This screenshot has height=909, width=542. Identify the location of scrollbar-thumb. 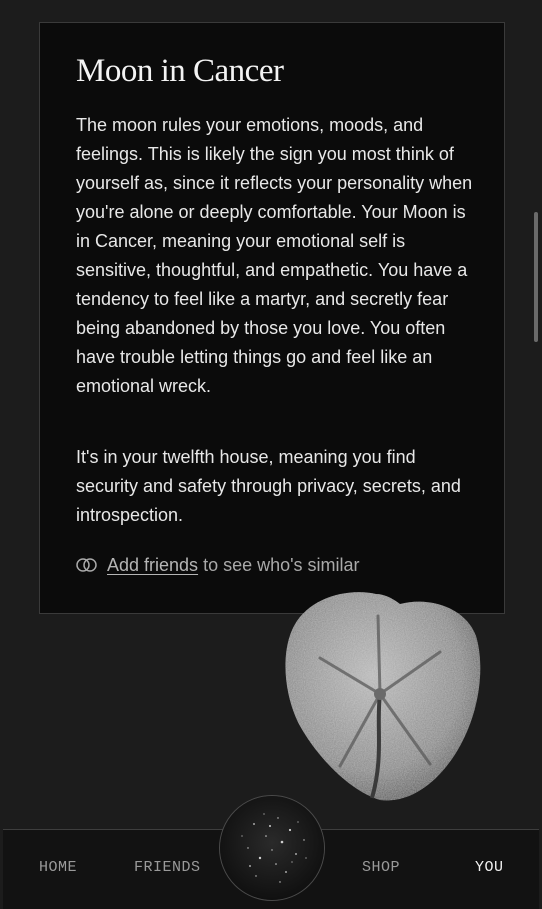
(536, 277).